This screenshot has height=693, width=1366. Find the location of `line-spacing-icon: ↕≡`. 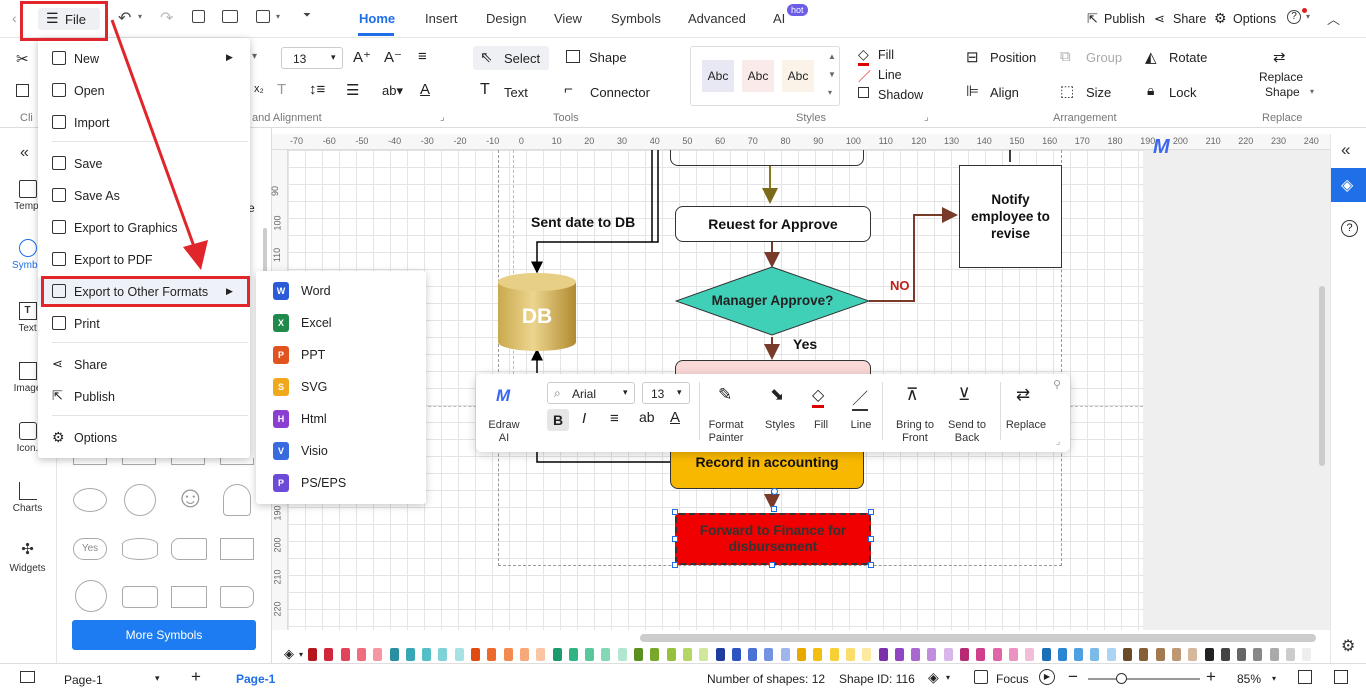

line-spacing-icon: ↕≡ is located at coordinates (317, 89).